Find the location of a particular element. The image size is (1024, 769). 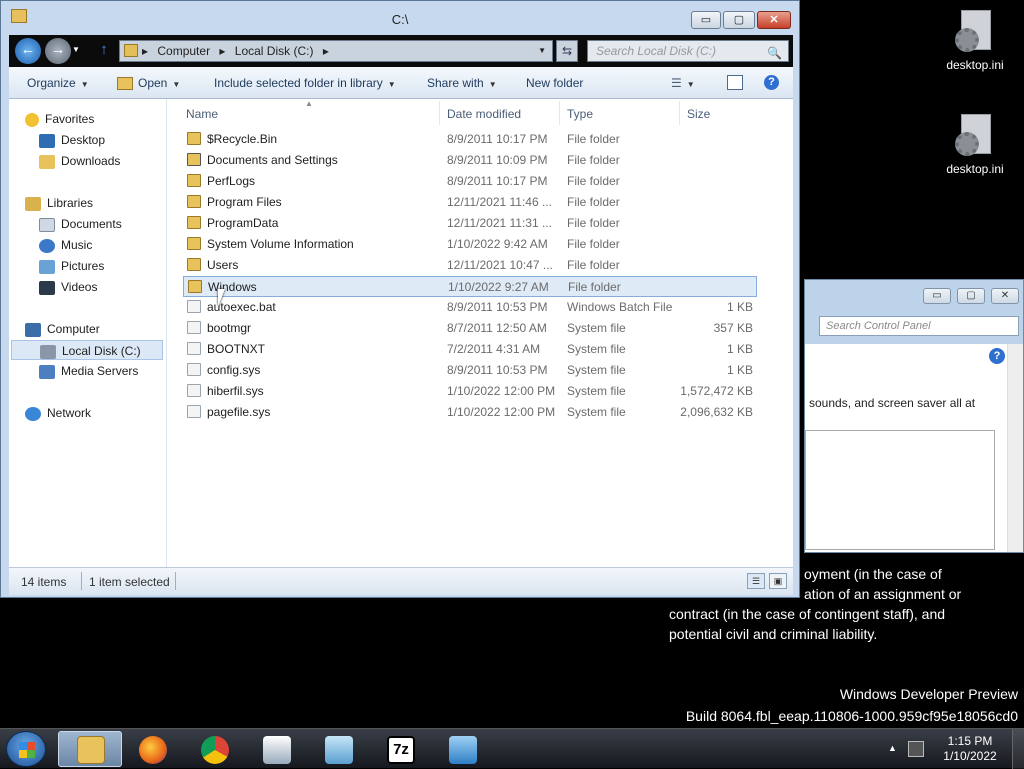

nav-media-servers: Media Servers is located at coordinates (88, 371).